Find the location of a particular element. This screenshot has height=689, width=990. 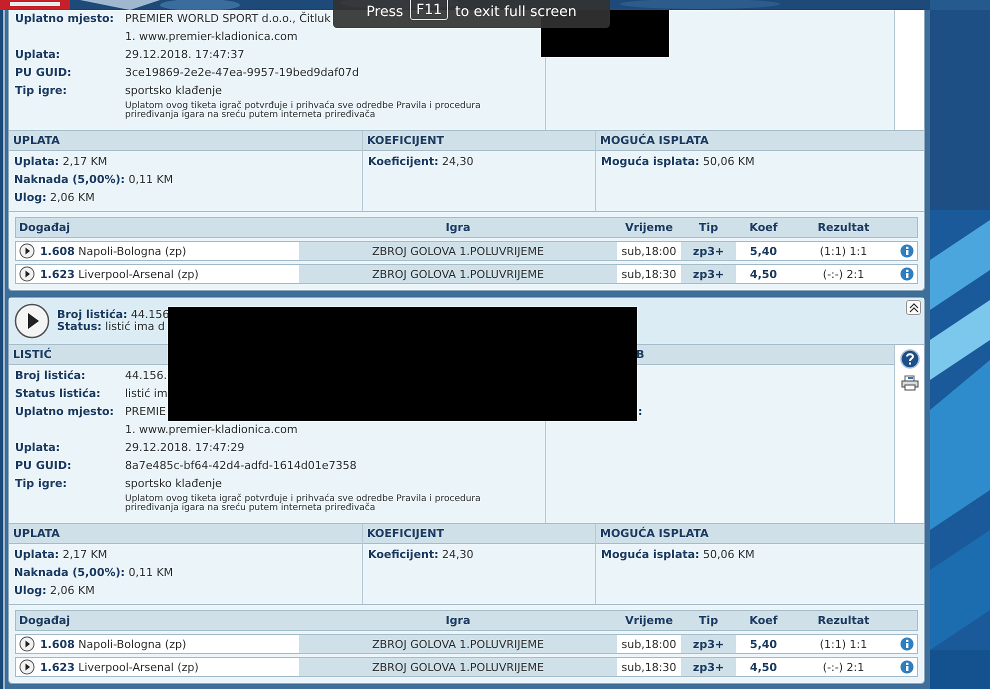

field-value: 3ce19869-2e2e-47ea-9957-19bed9daf07d is located at coordinates (242, 73).